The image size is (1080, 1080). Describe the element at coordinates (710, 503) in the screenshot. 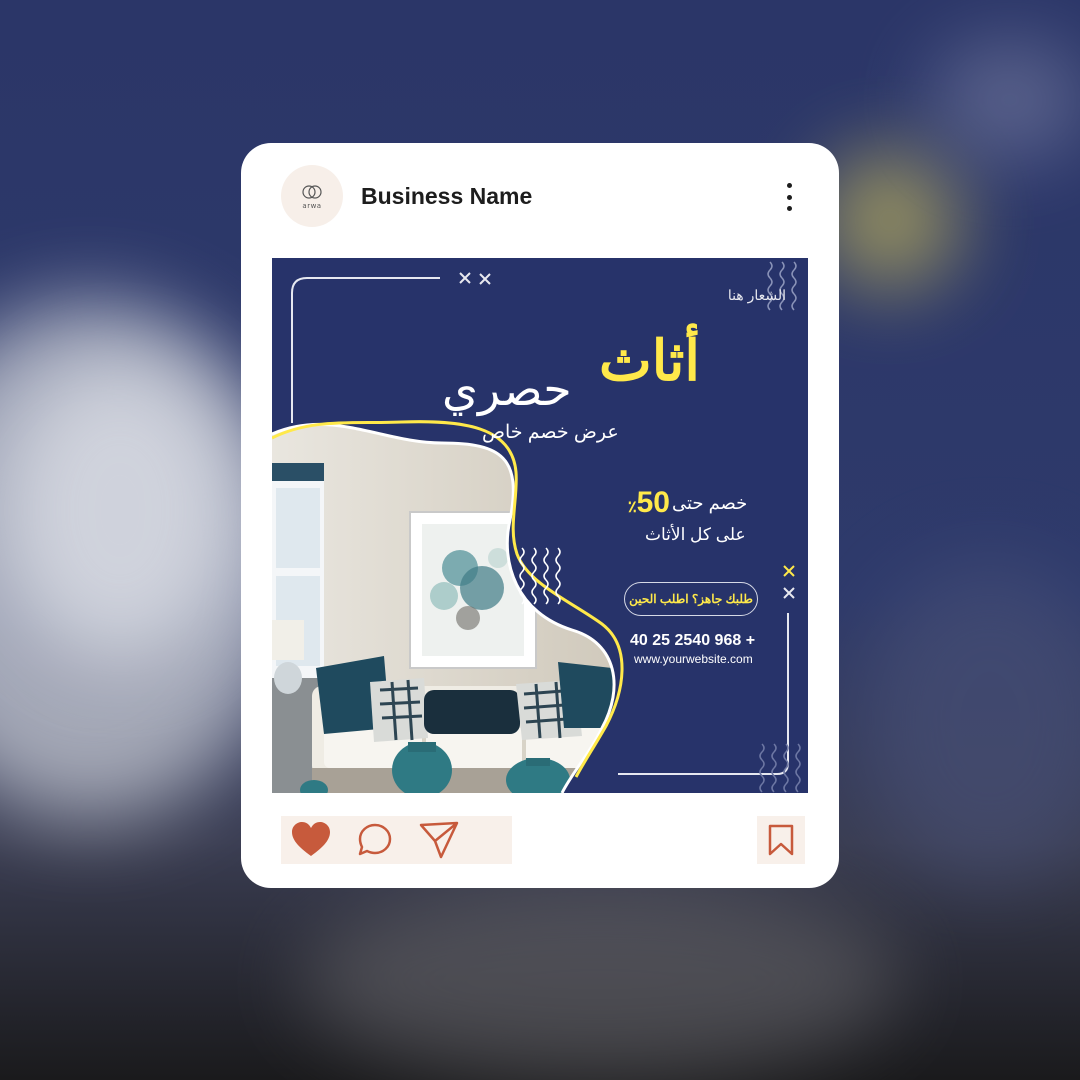

I see `discount-prefix: خصم حتى` at that location.